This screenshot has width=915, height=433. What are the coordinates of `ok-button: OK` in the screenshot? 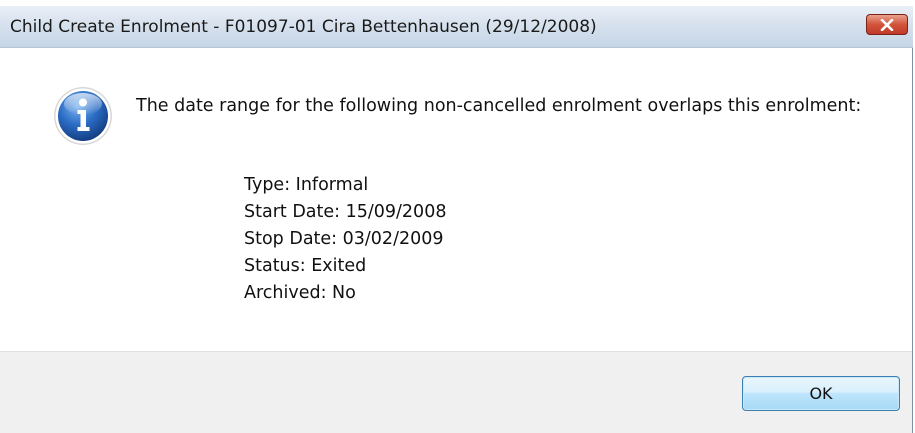 It's located at (821, 393).